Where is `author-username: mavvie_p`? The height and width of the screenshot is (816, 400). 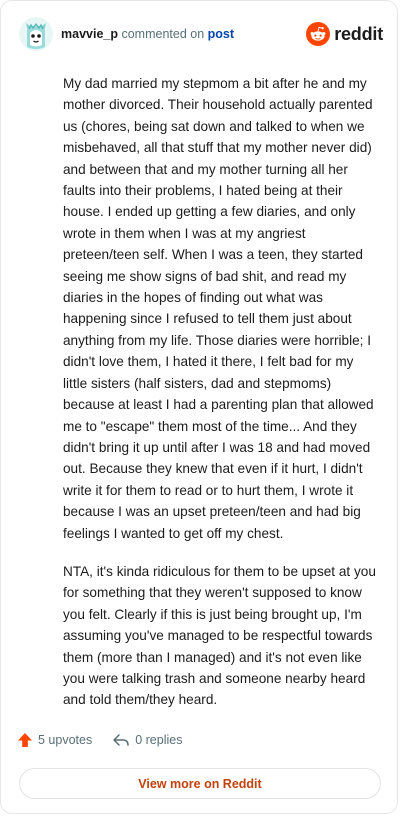 author-username: mavvie_p is located at coordinates (89, 34).